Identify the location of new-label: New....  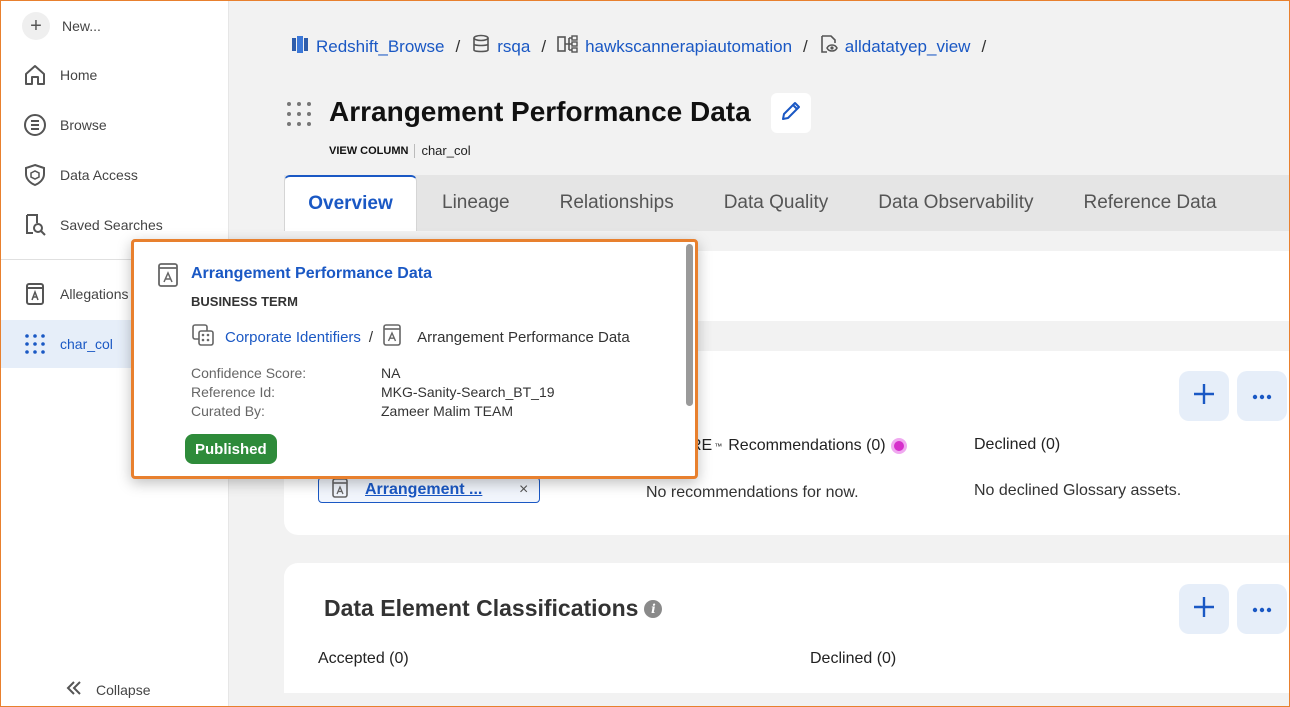
(81, 26).